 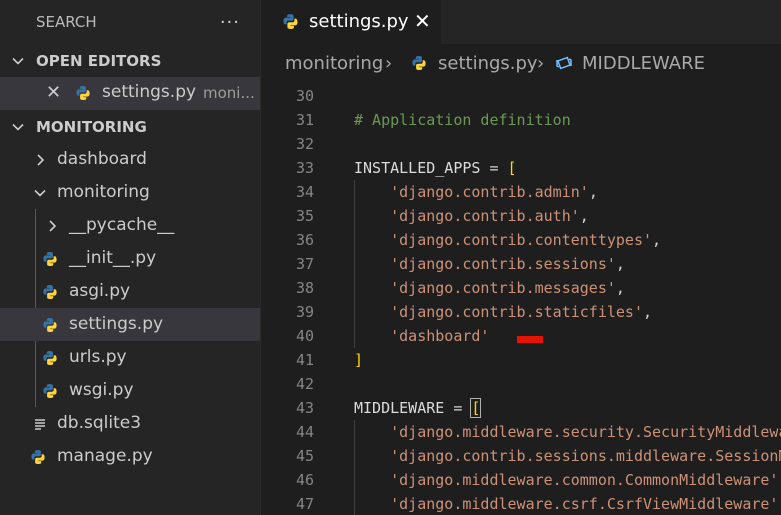 I want to click on breadcrumb: monitoring › settings.py › MIDDLEWARE, so click(x=521, y=64).